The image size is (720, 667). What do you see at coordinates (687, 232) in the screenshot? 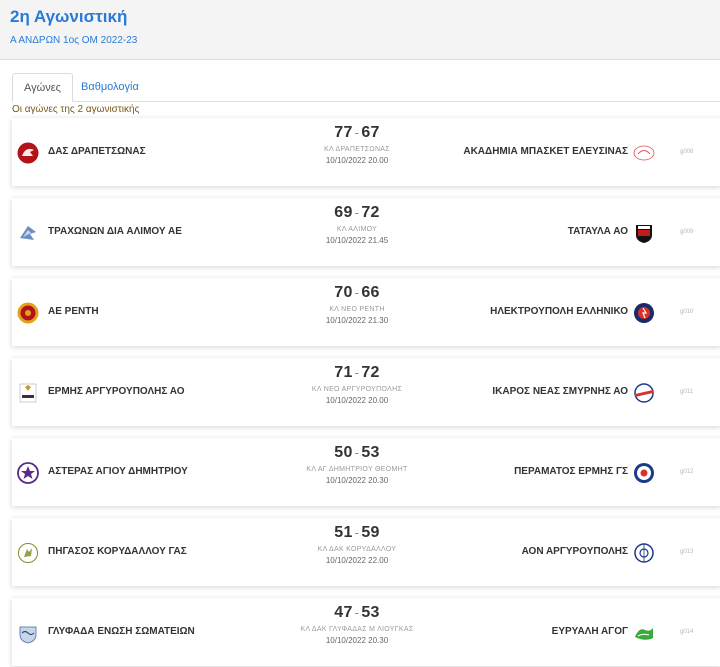
I see `game-code: g009` at bounding box center [687, 232].